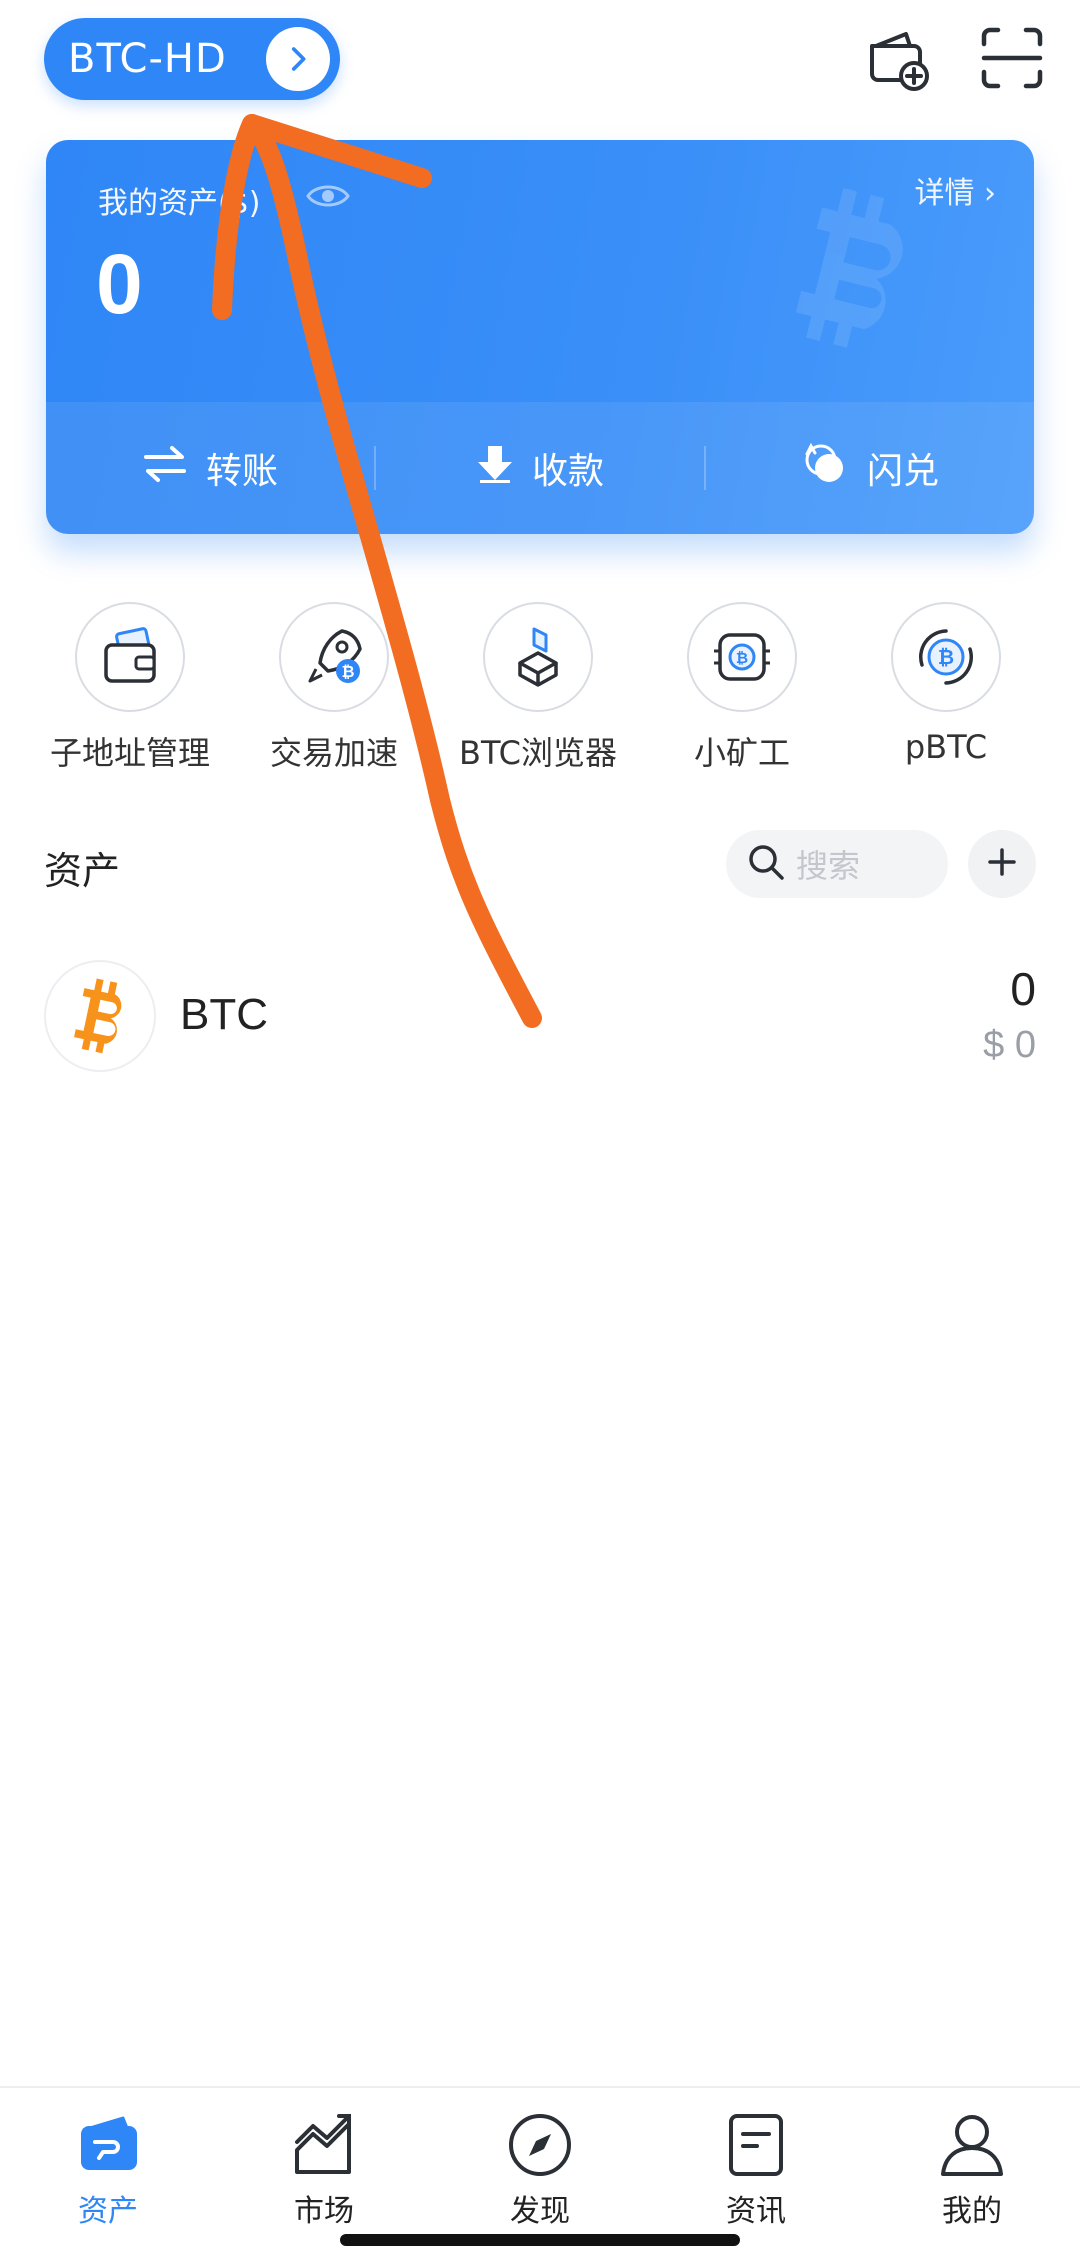  I want to click on nav-assets: 资产, so click(108, 2176).